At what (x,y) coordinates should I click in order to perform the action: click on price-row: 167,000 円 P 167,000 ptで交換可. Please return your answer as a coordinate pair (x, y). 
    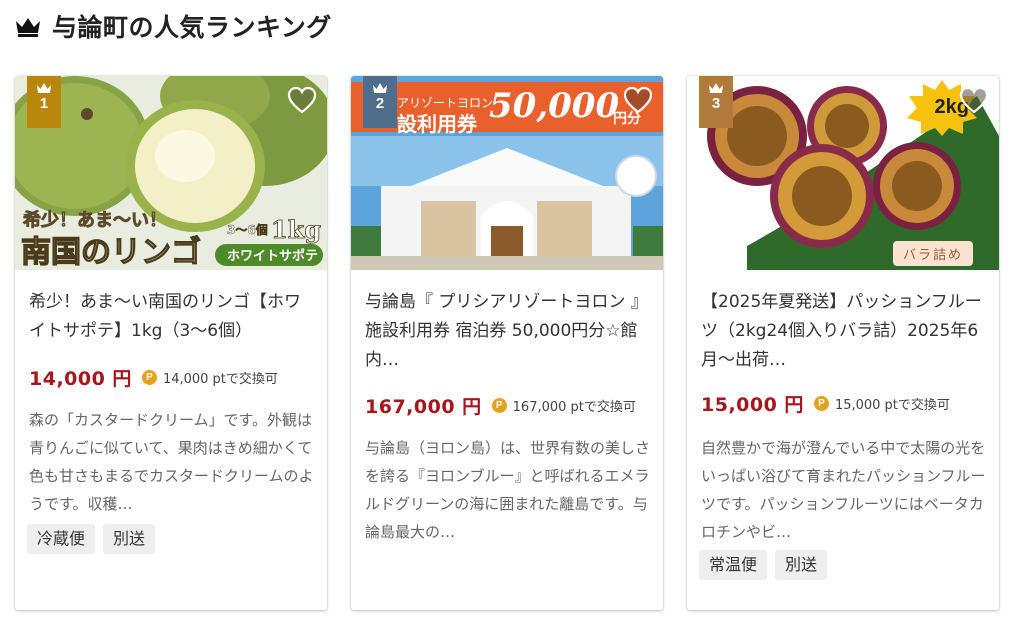
    Looking at the image, I should click on (500, 405).